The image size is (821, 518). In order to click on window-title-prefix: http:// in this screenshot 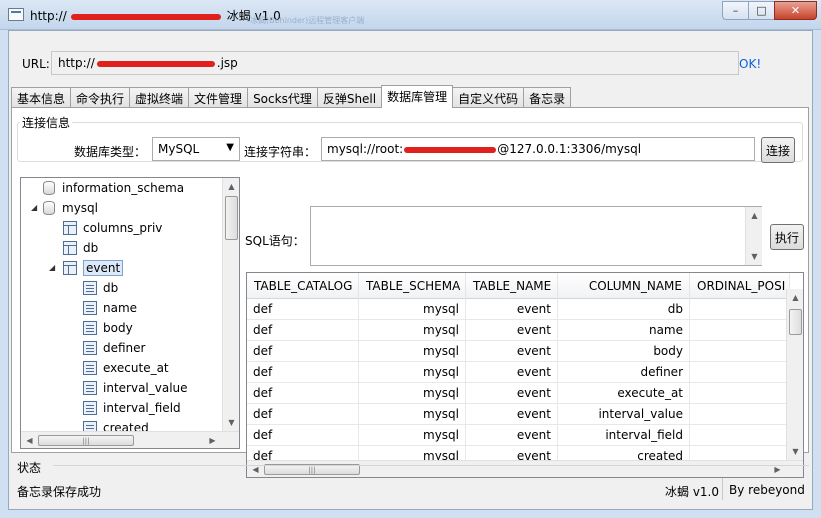, I will do `click(48, 16)`.